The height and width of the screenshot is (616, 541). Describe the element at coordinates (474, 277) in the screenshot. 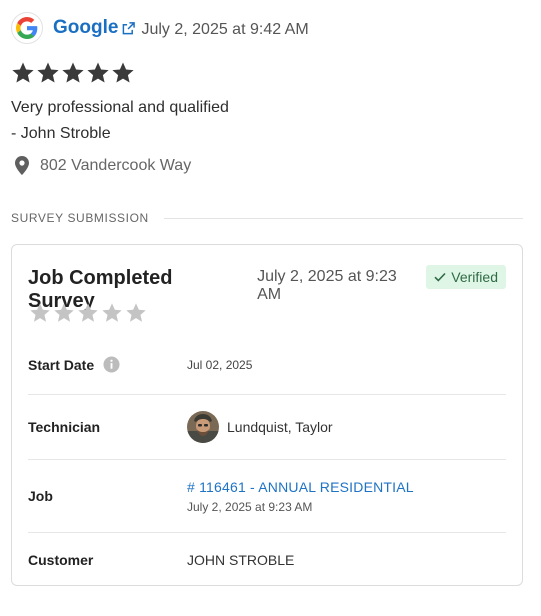

I see `badge-label: Verified` at that location.